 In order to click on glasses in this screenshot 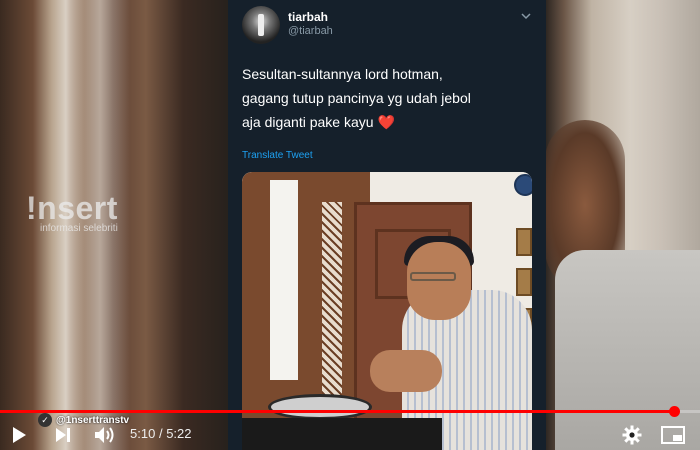, I will do `click(433, 276)`.